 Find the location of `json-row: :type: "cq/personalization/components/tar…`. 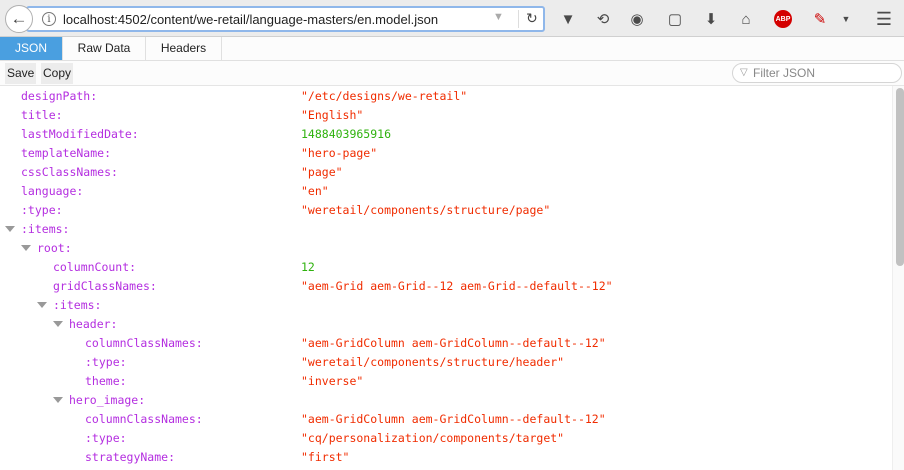

json-row: :type: "cq/personalization/components/tar… is located at coordinates (446, 438).